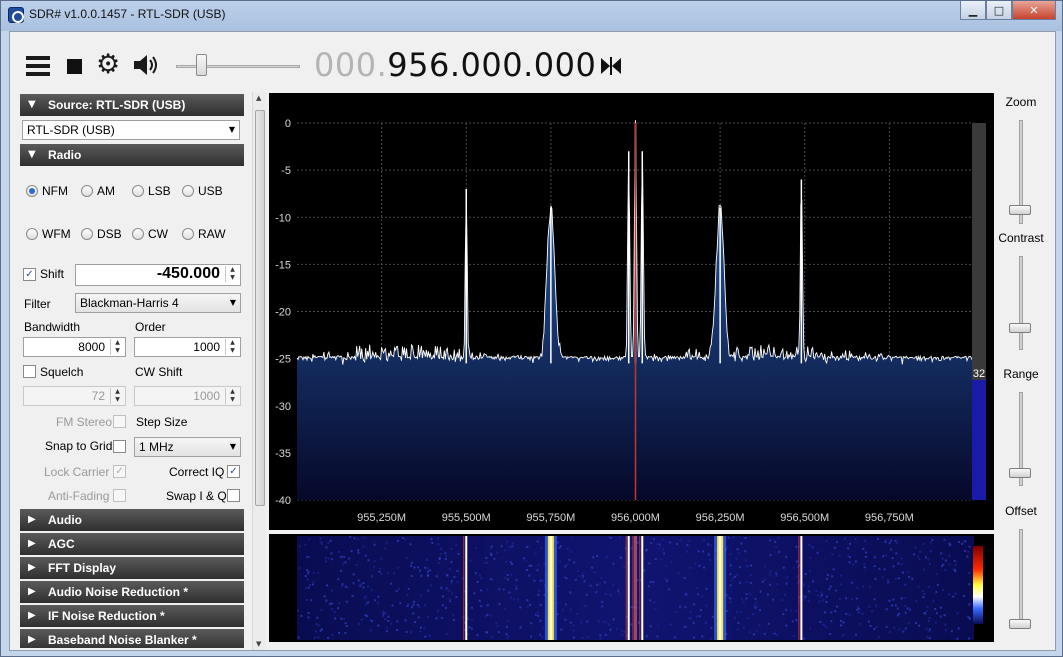  Describe the element at coordinates (29, 371) in the screenshot. I see `squelch-checkbox` at that location.